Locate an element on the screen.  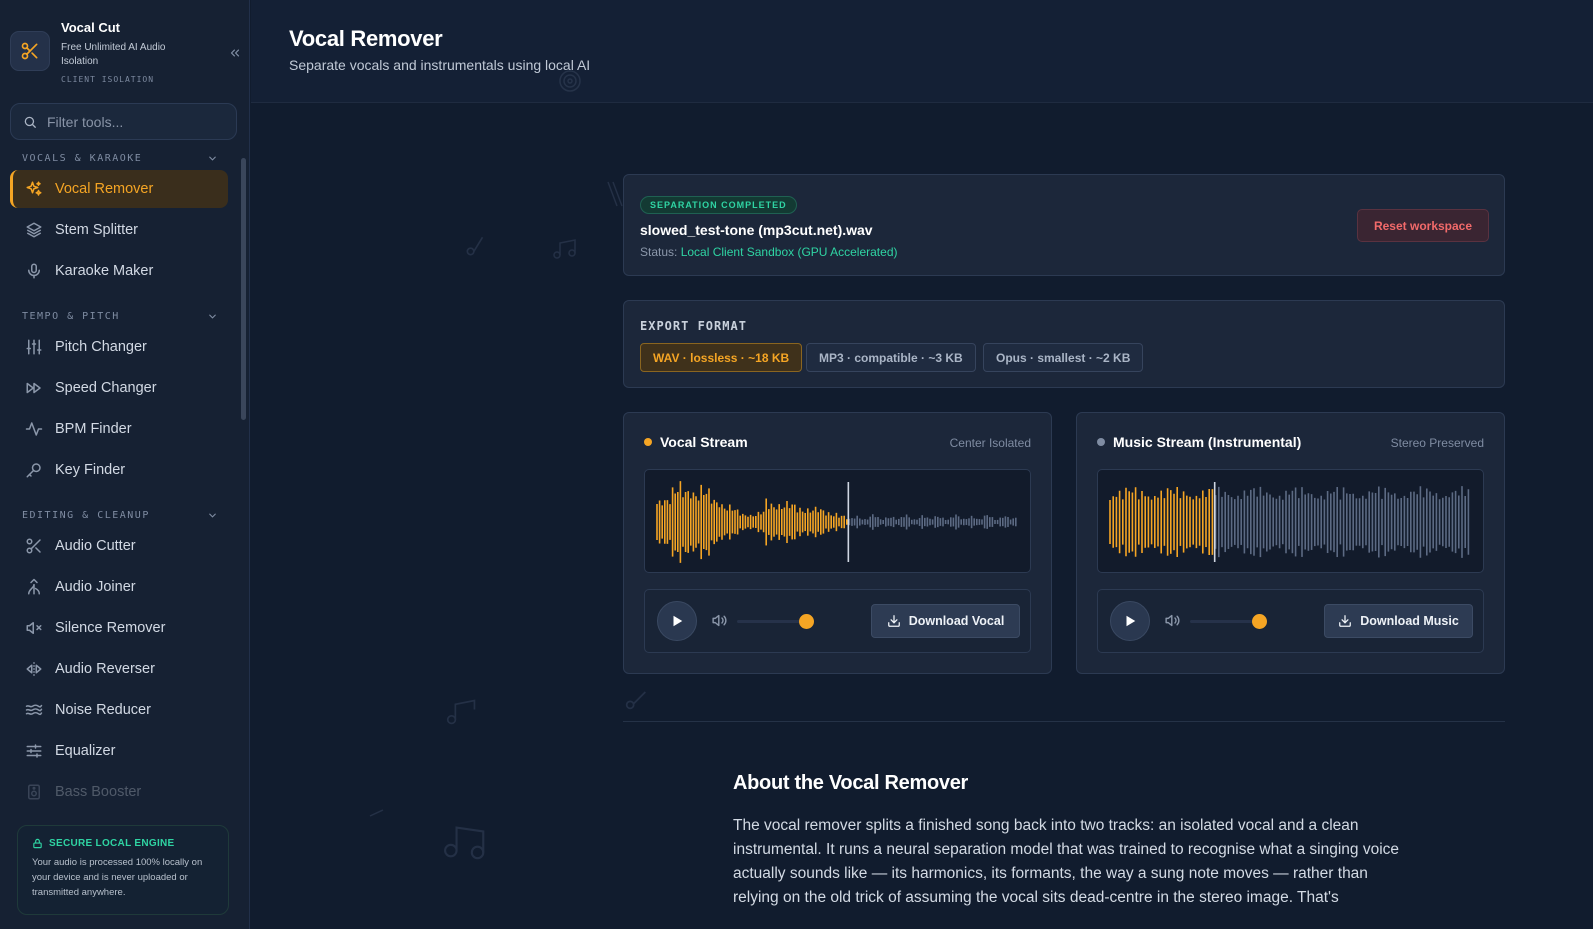
sidebar-item-key-finder: Key Finder is located at coordinates (119, 470).